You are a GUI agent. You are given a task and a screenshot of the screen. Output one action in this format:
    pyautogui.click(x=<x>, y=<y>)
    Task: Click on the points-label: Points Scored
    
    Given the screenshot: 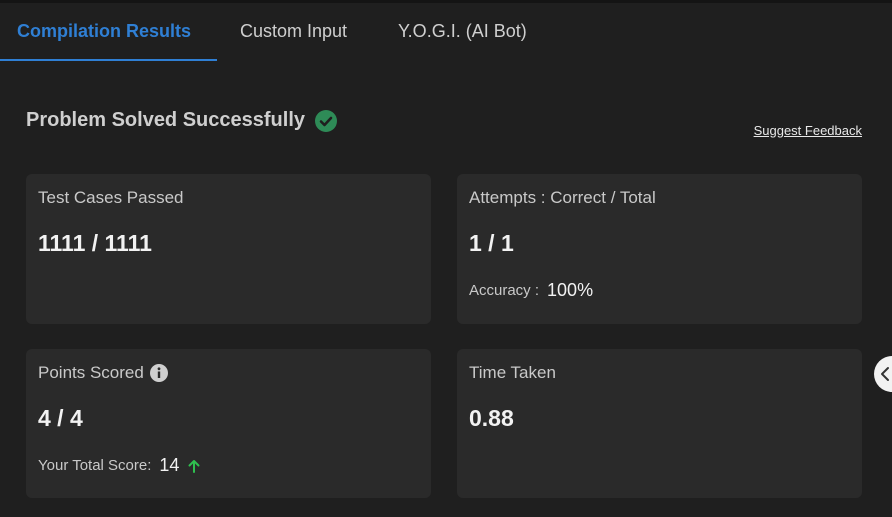 What is the action you would take?
    pyautogui.click(x=91, y=372)
    